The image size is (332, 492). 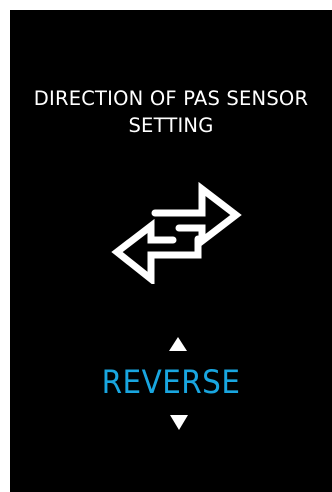 What do you see at coordinates (171, 98) in the screenshot?
I see `title-line-1: DIRECTION OF PAS SENSOR` at bounding box center [171, 98].